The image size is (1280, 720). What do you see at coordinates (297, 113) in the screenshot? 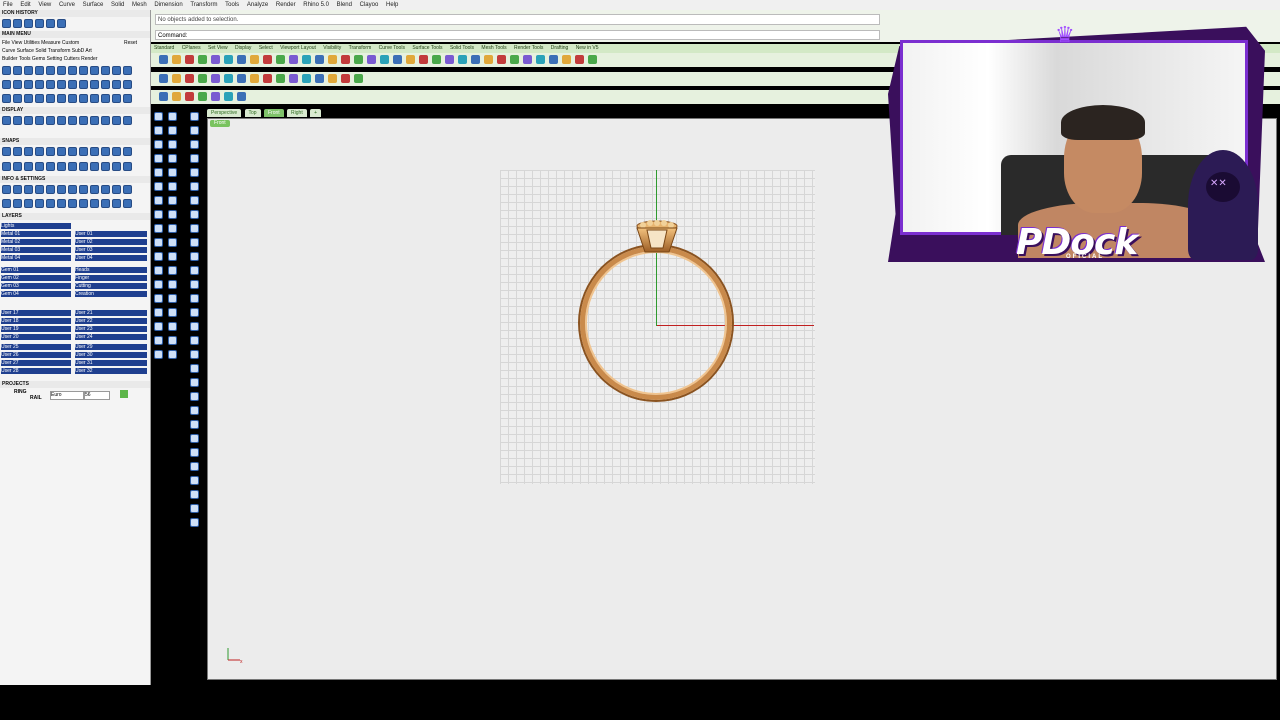
I see `viewport-tab-right: Right` at bounding box center [297, 113].